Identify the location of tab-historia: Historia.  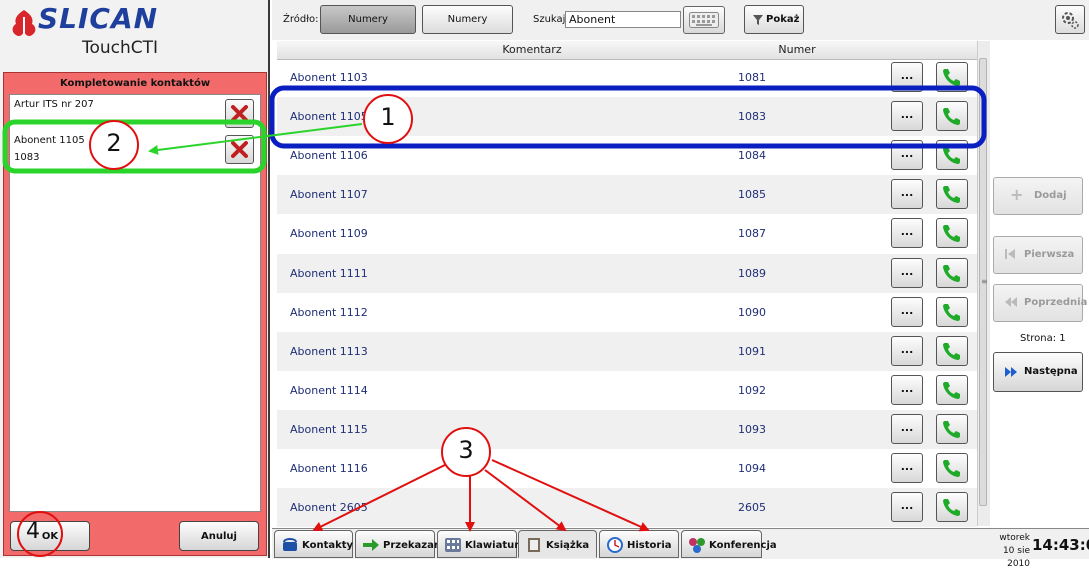
(639, 544).